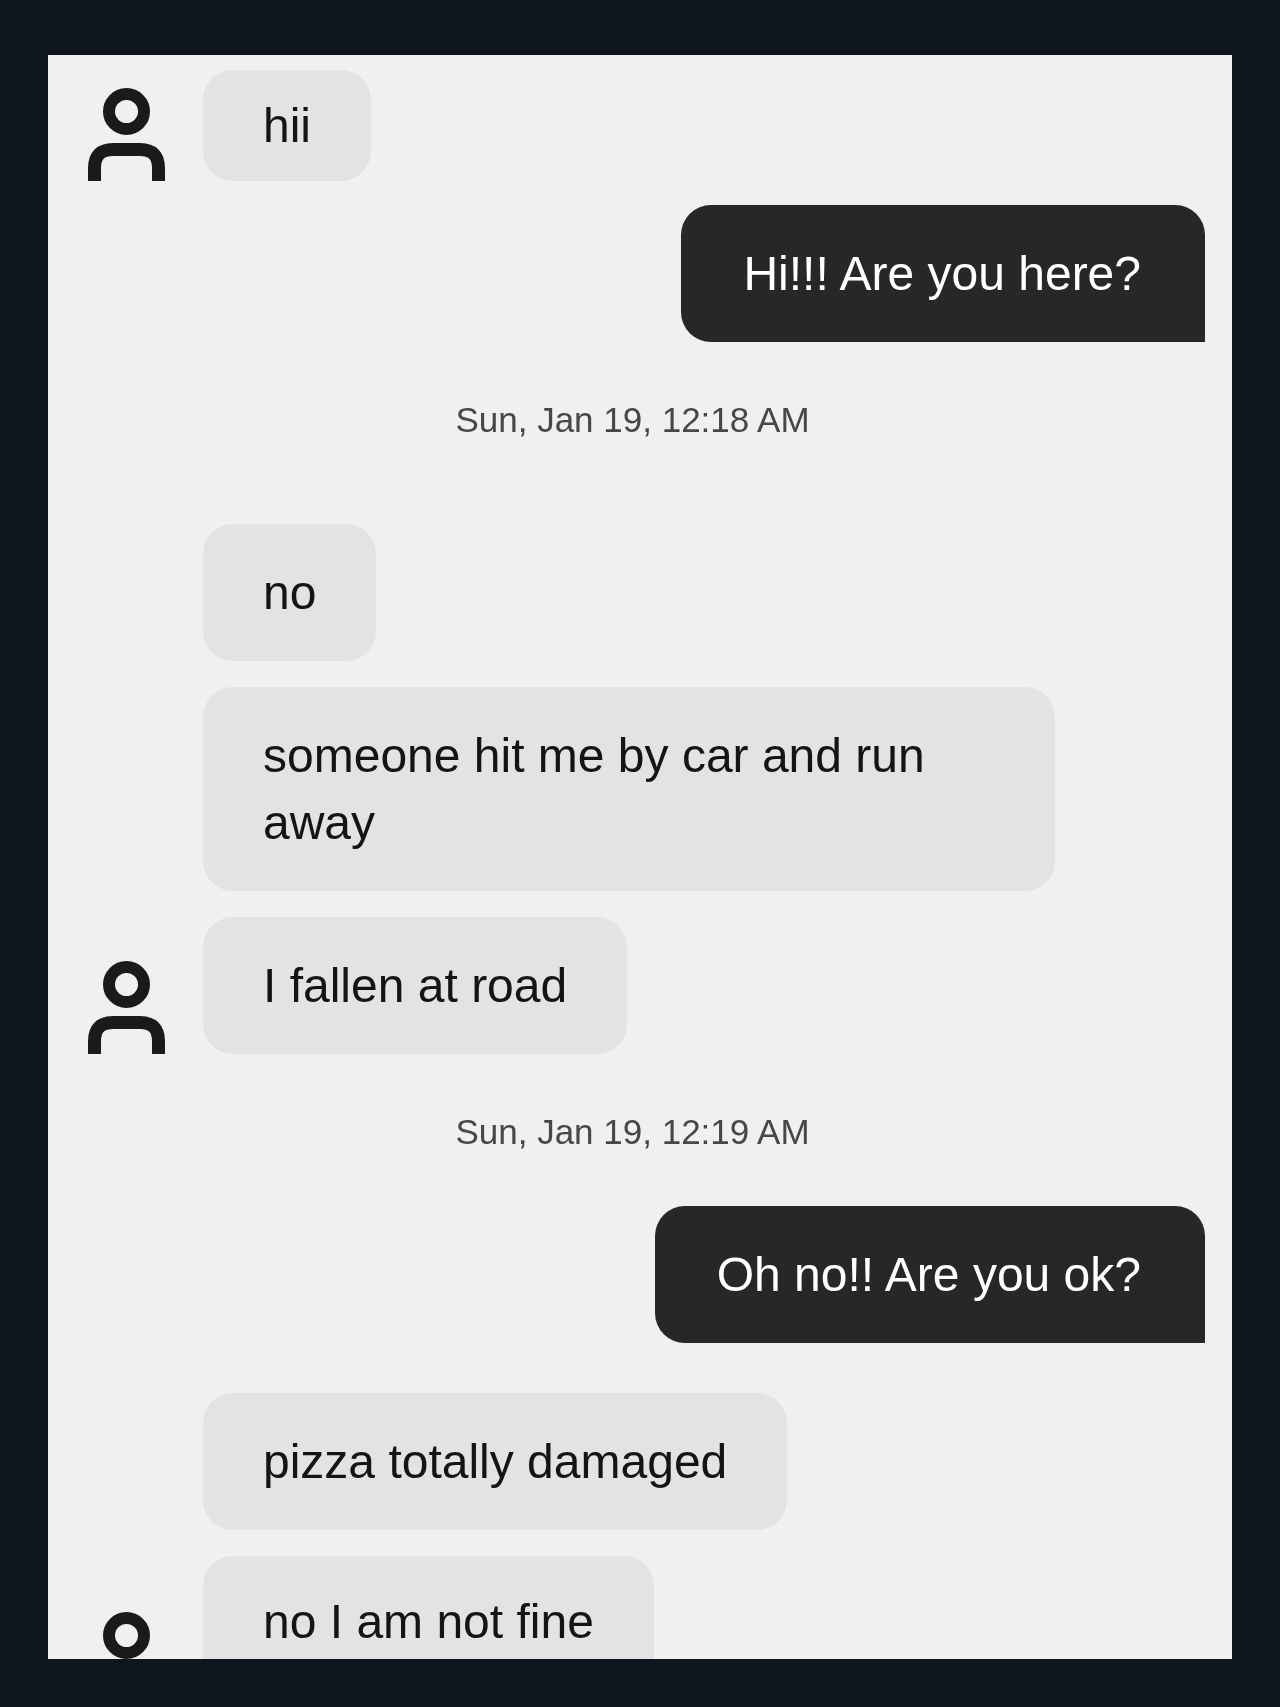  What do you see at coordinates (629, 789) in the screenshot?
I see `message-bubble: someone hit me by car and run away` at bounding box center [629, 789].